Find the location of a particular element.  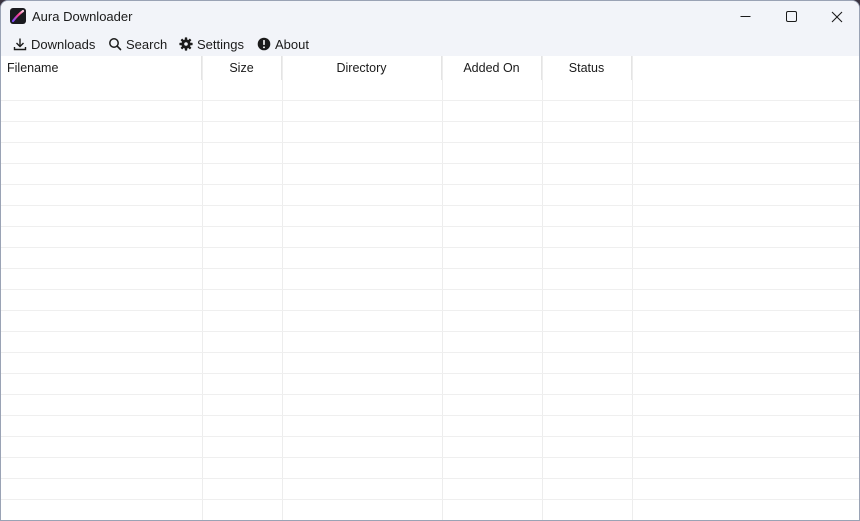

window-title: Aura Downloader is located at coordinates (82, 16).